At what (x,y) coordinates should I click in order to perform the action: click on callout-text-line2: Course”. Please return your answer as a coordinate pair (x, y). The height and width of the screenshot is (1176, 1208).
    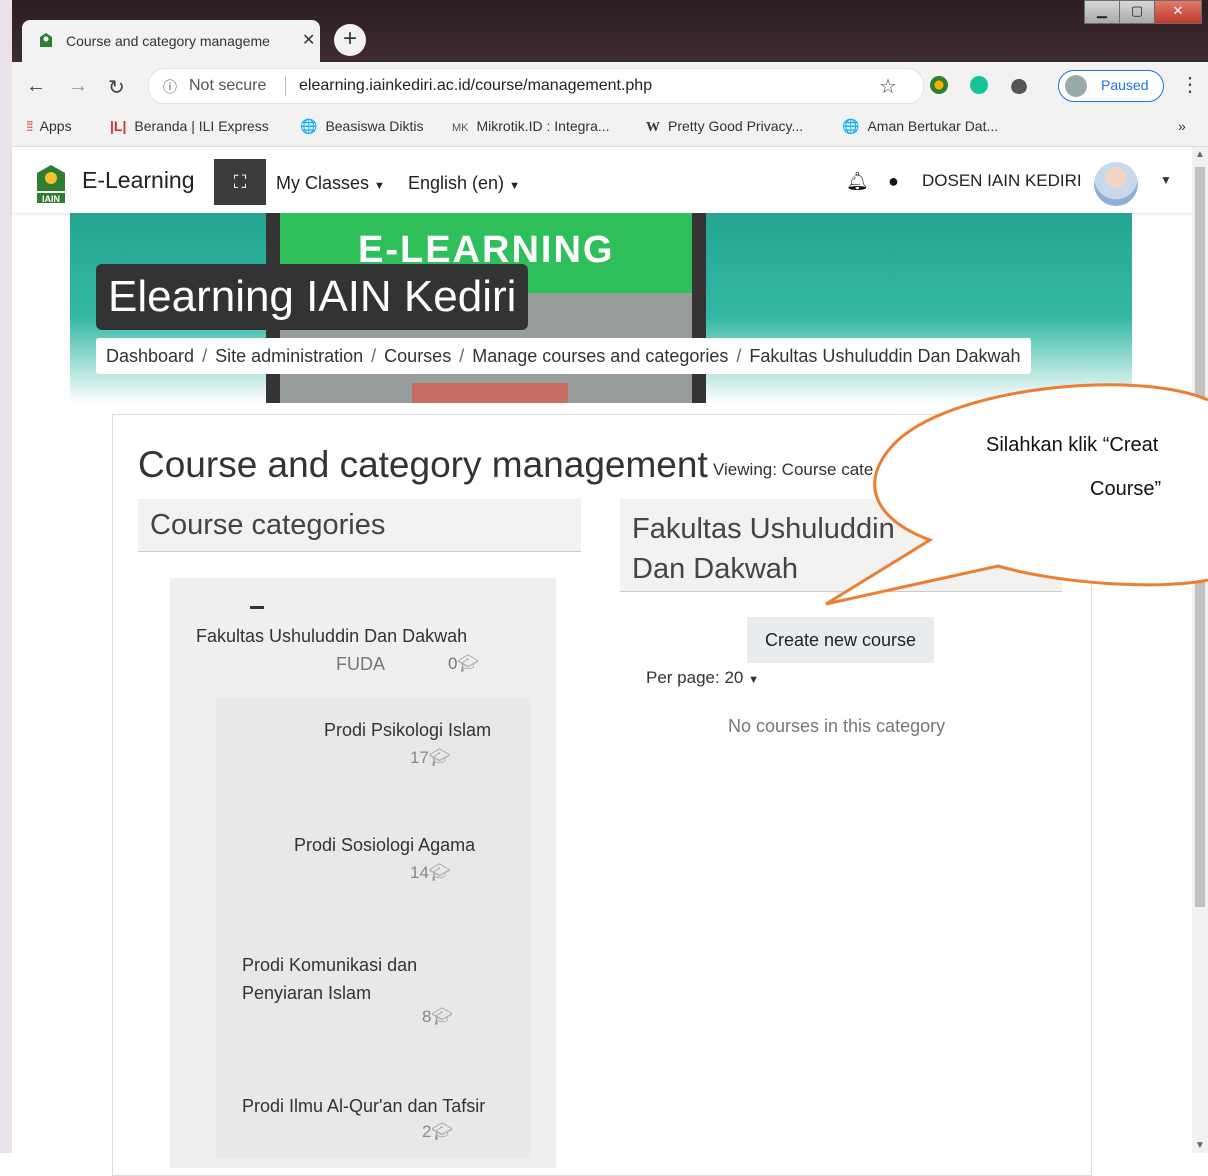
    Looking at the image, I should click on (1126, 489).